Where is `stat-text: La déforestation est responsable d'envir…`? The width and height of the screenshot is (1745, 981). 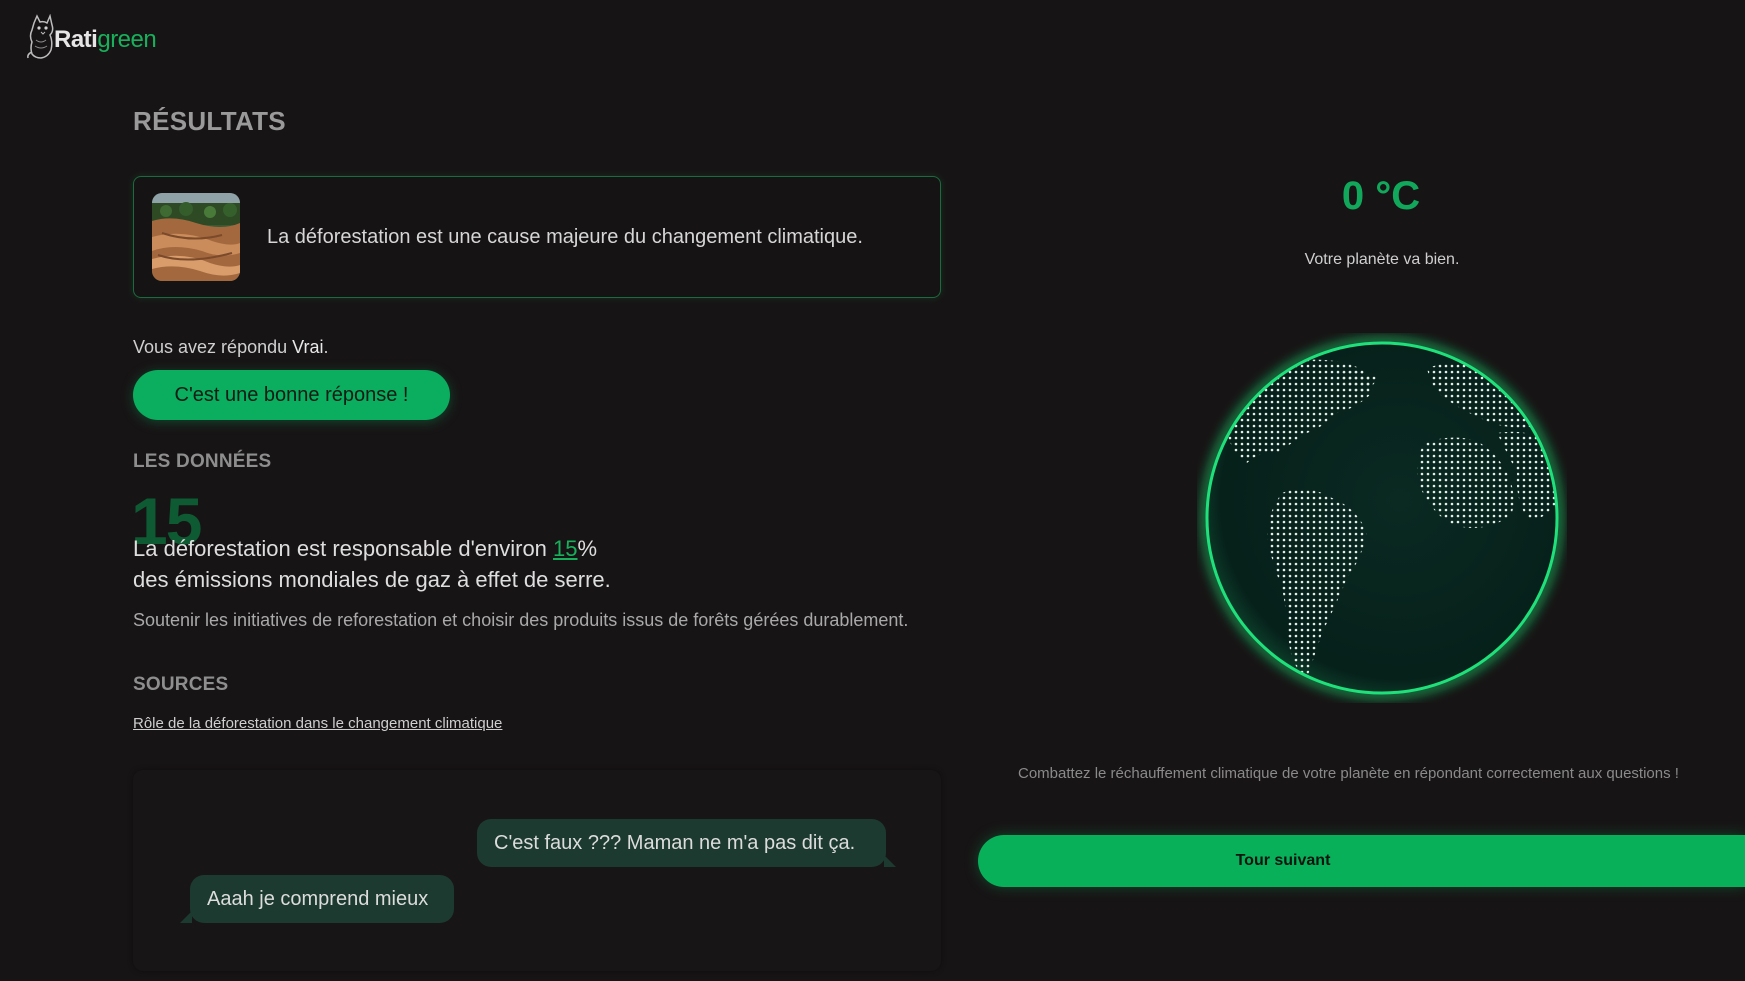 stat-text: La déforestation est responsable d'envir… is located at coordinates (372, 564).